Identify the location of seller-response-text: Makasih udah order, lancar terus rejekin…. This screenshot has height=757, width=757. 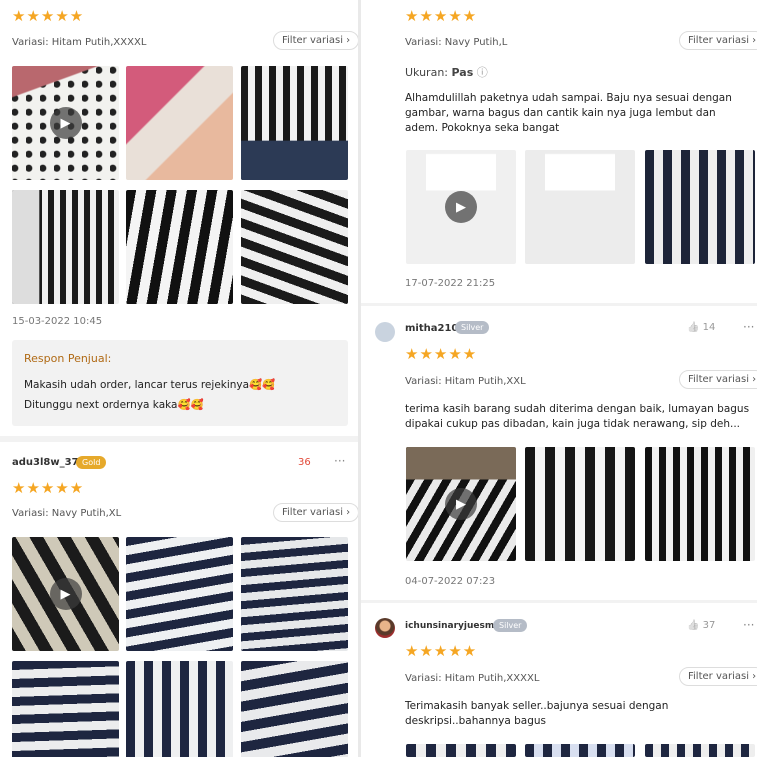
(150, 385).